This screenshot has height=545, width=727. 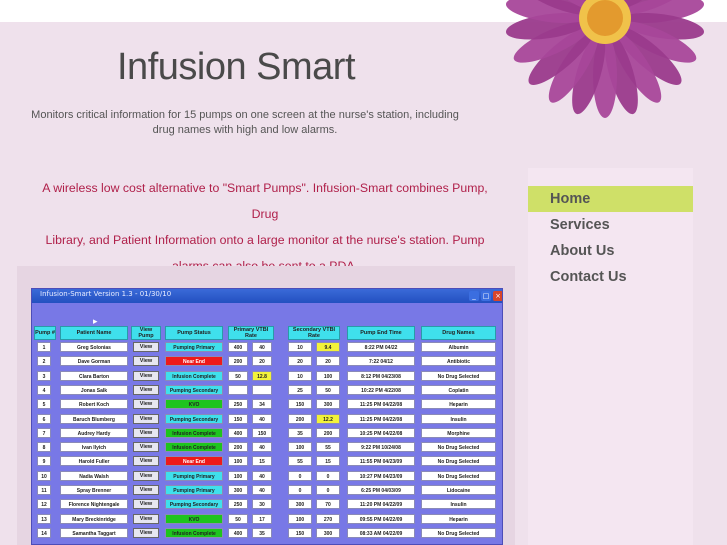 I want to click on drug-name: Insulin, so click(x=458, y=504).